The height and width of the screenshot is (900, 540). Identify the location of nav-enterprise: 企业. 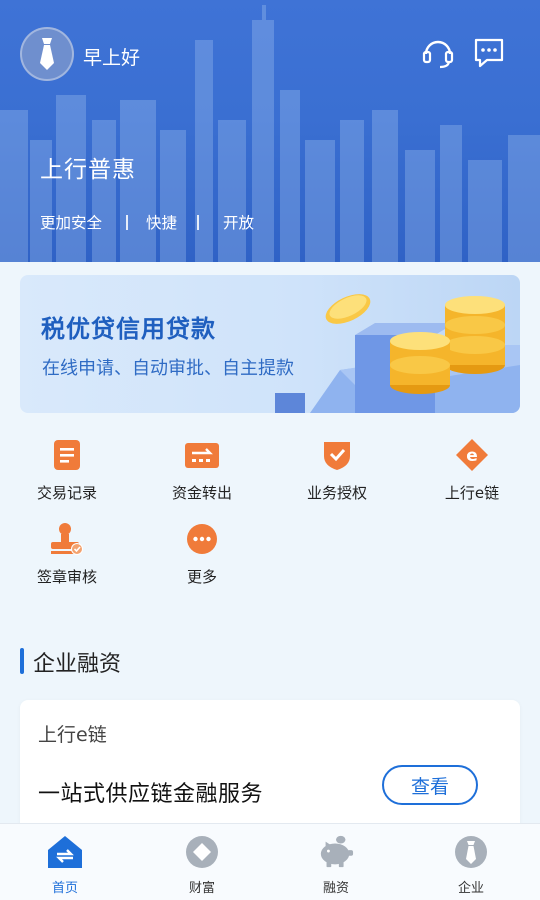
(471, 866).